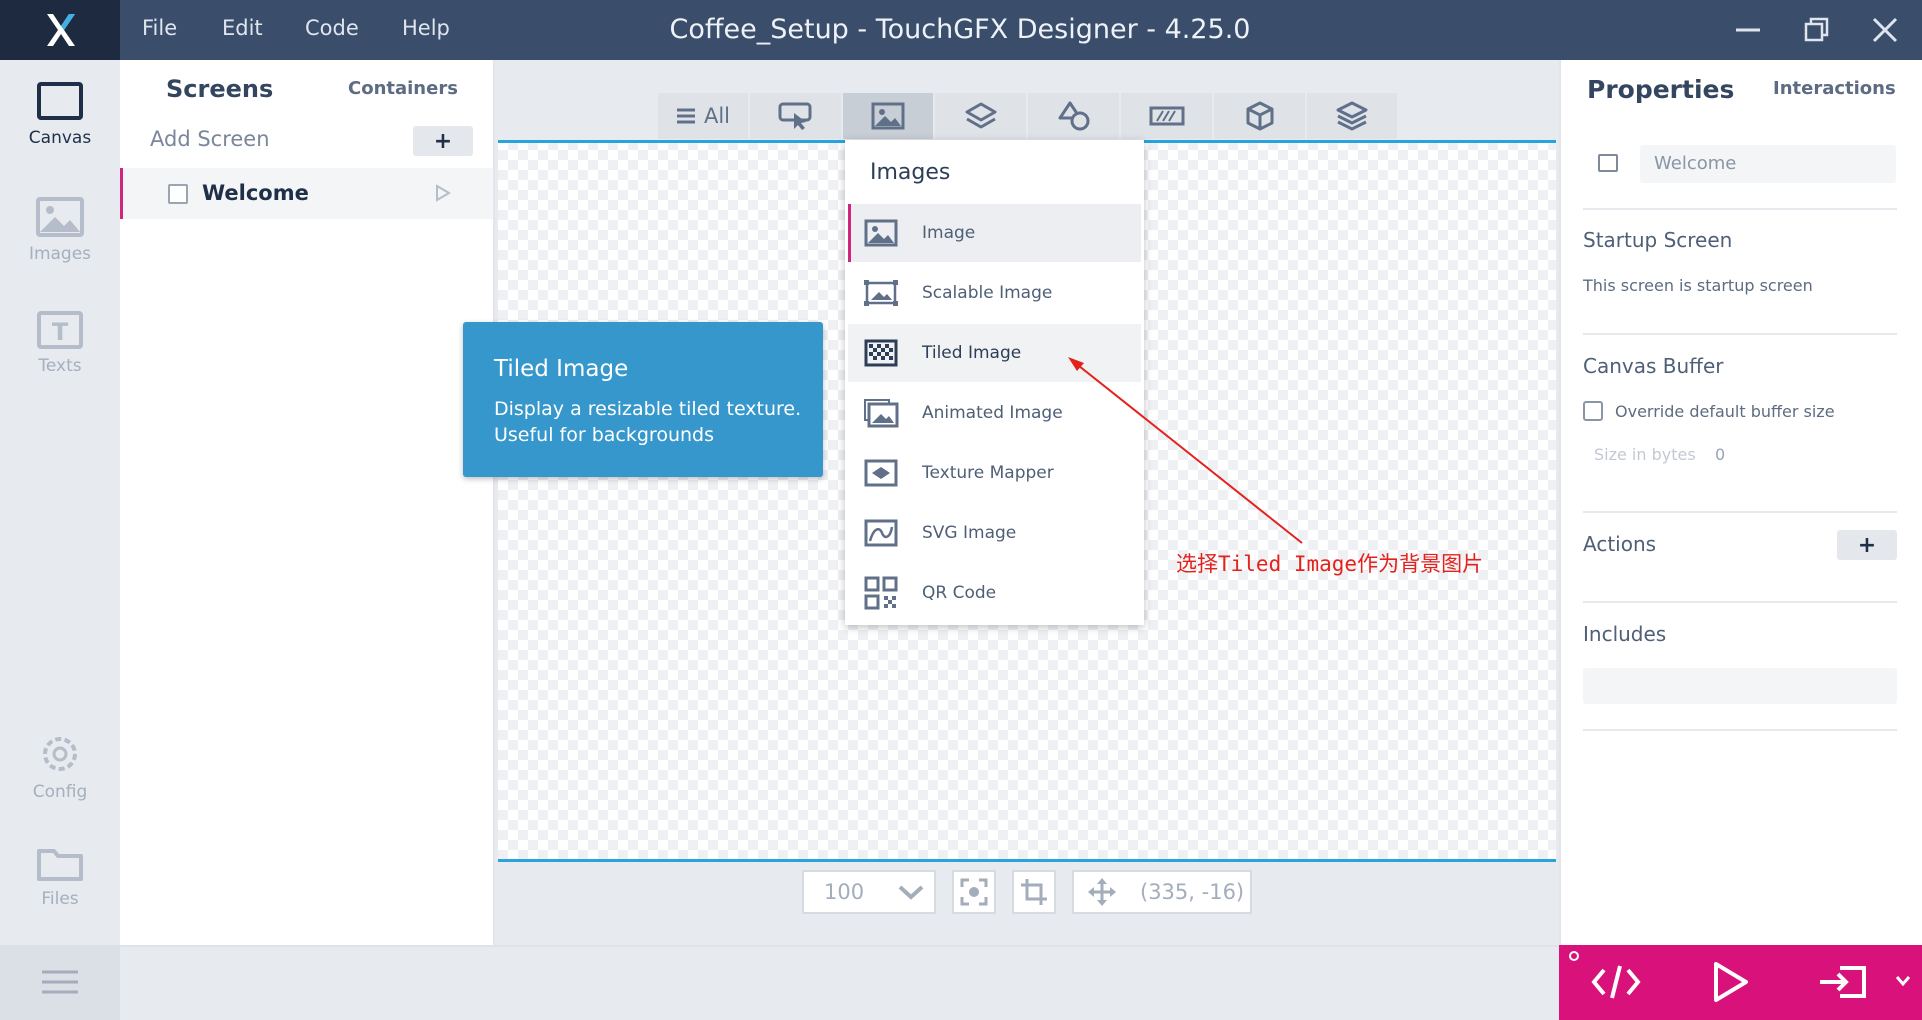 The height and width of the screenshot is (1020, 1922). I want to click on rail-texts: T Texts, so click(60, 343).